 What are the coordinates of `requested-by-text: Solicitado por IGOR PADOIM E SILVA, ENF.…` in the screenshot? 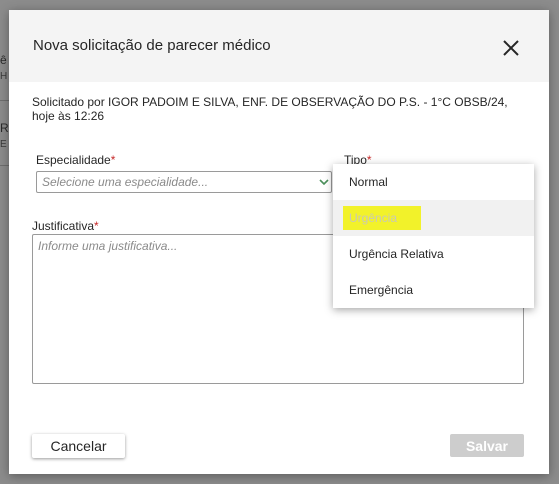 It's located at (270, 109).